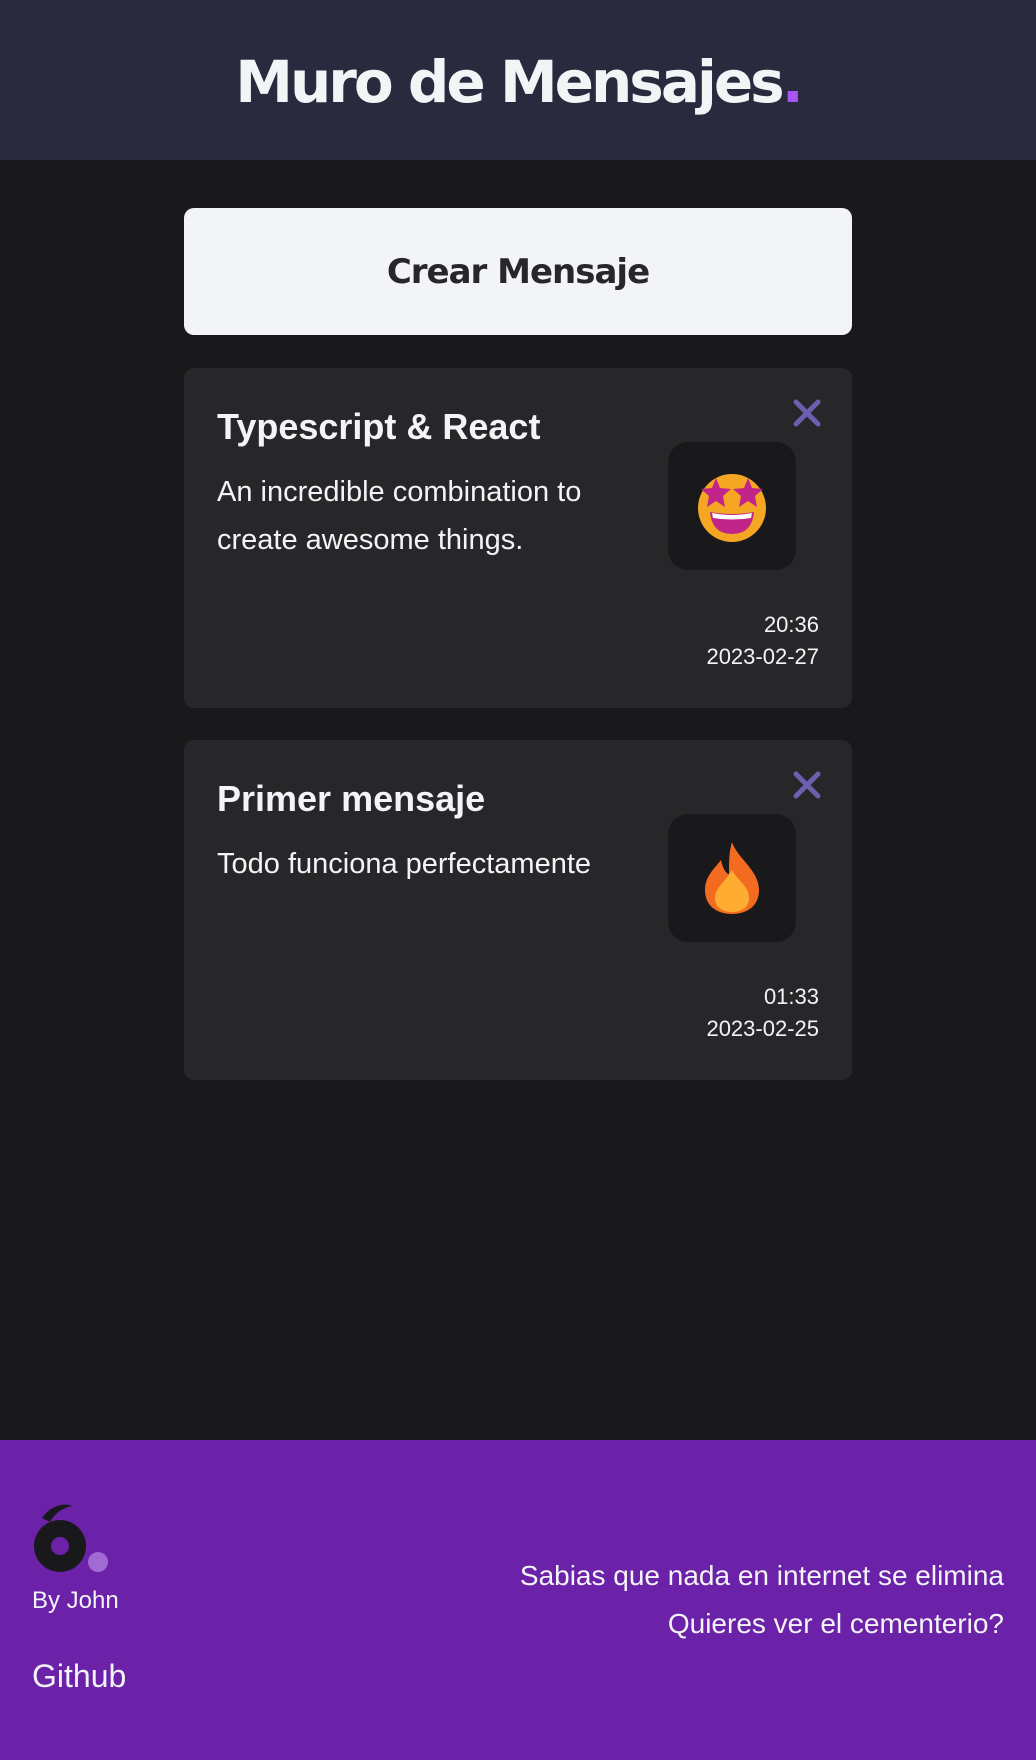 Image resolution: width=1036 pixels, height=1760 pixels. Describe the element at coordinates (75, 1600) in the screenshot. I see `author-label: By John` at that location.